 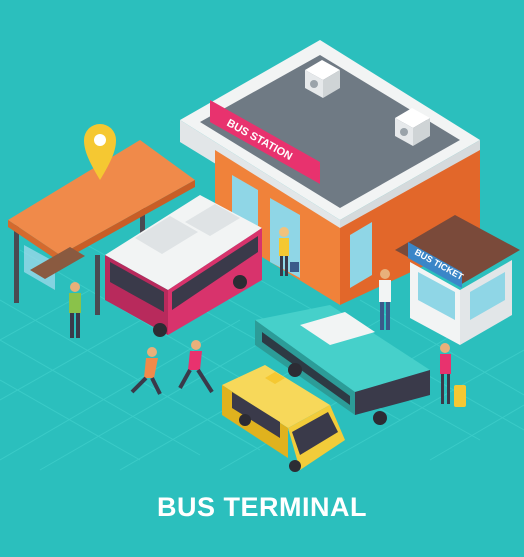 What do you see at coordinates (146, 371) in the screenshot?
I see `running-man-person` at bounding box center [146, 371].